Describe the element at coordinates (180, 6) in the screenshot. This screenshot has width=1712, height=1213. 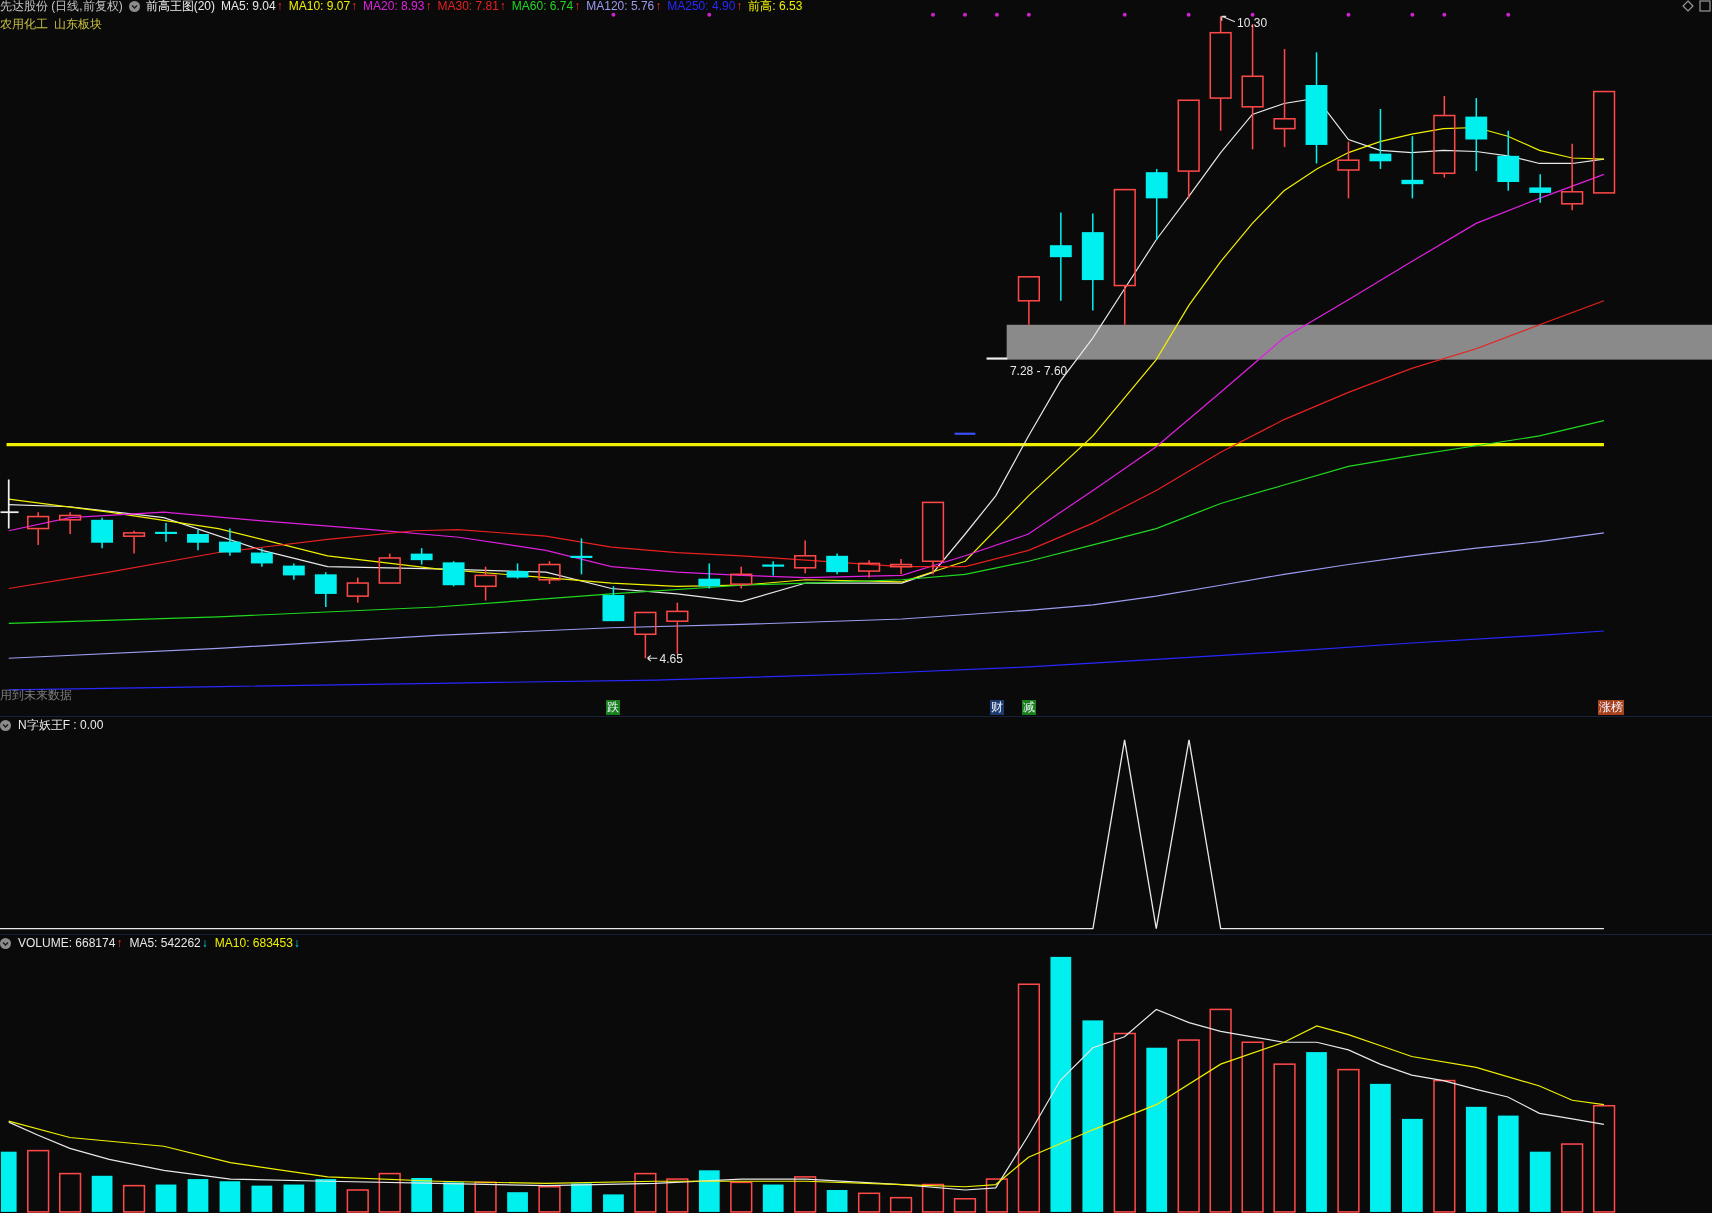
I see `indicator-name: 前高王图(20)` at that location.